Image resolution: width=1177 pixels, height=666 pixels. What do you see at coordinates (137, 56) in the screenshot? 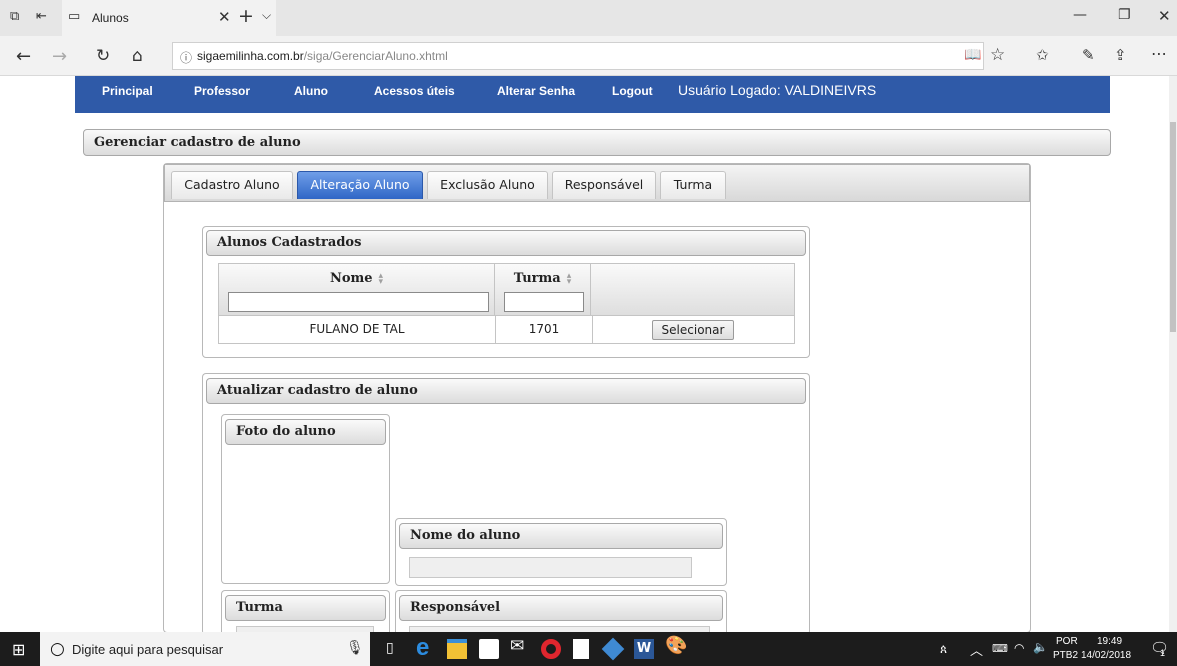
I see `home-icon: ⌂` at bounding box center [137, 56].